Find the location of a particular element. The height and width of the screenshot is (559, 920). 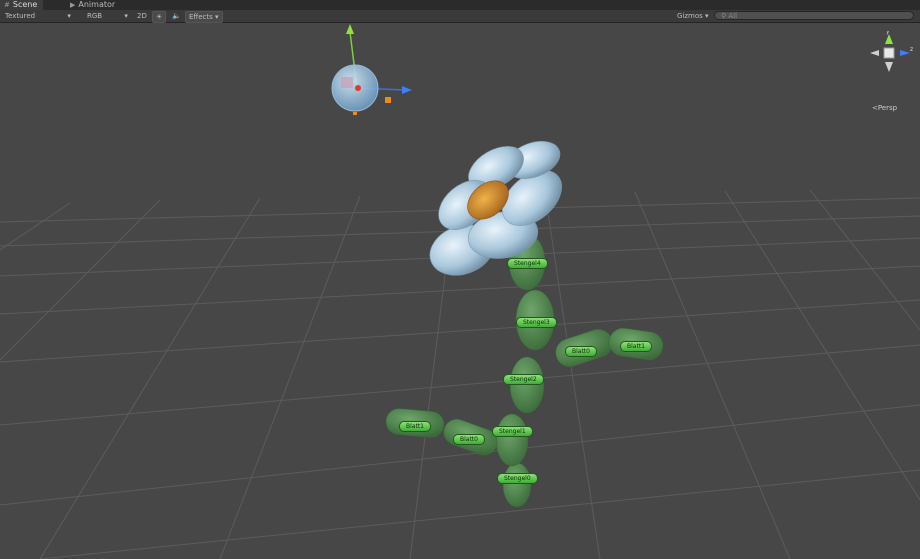

render-mode-dropdown: RGB ▾ is located at coordinates (107, 16).